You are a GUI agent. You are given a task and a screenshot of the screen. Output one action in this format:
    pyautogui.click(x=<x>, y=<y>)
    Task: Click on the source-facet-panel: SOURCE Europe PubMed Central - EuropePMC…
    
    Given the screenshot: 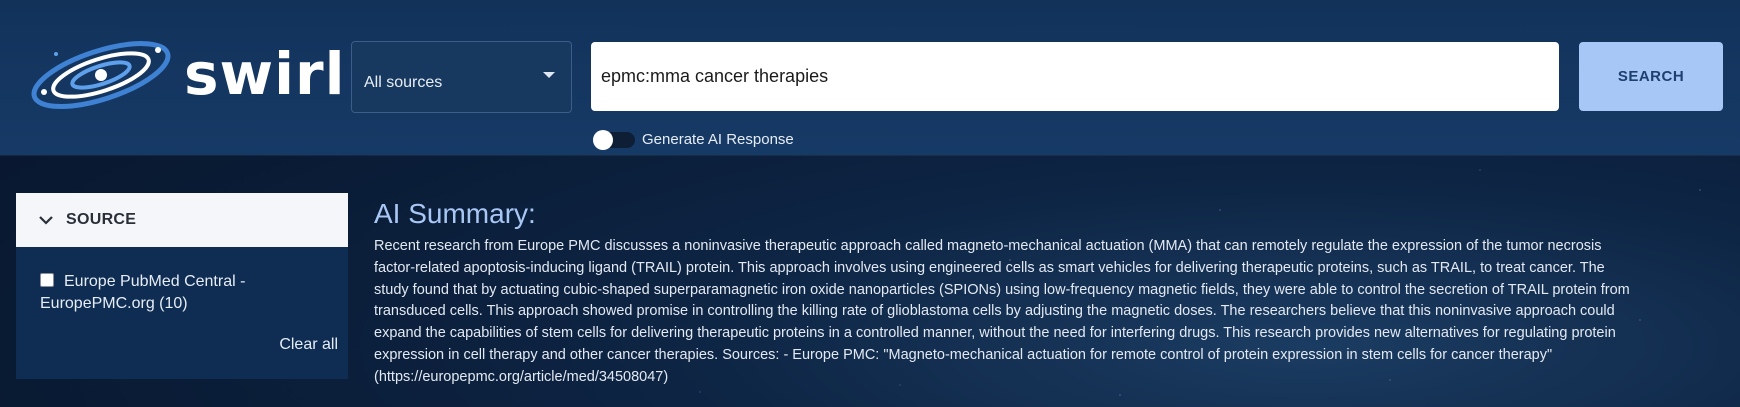 What is the action you would take?
    pyautogui.click(x=182, y=286)
    